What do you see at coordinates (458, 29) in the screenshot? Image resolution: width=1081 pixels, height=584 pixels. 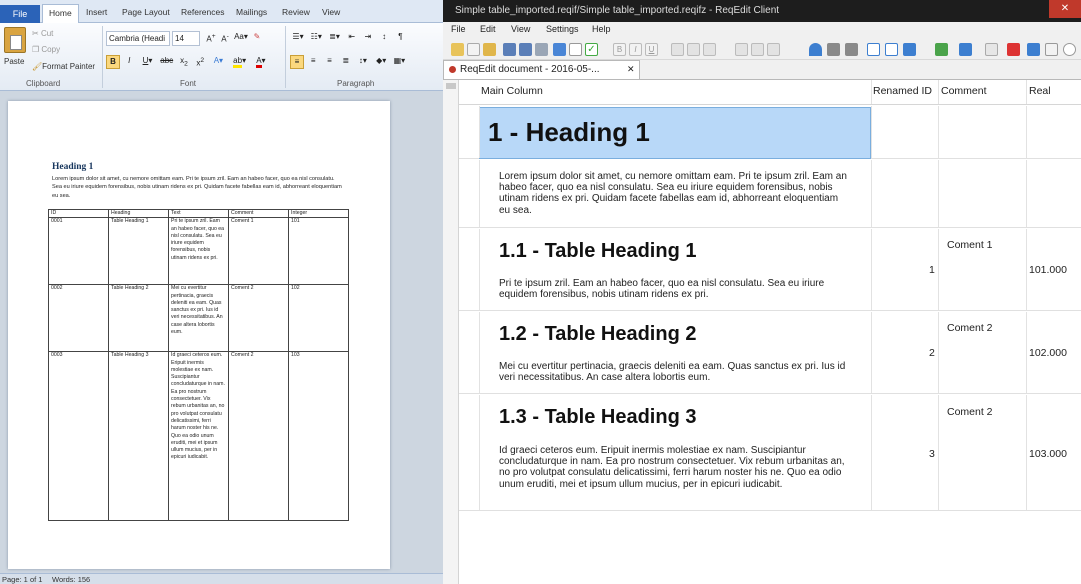 I see `menu-file: File` at bounding box center [458, 29].